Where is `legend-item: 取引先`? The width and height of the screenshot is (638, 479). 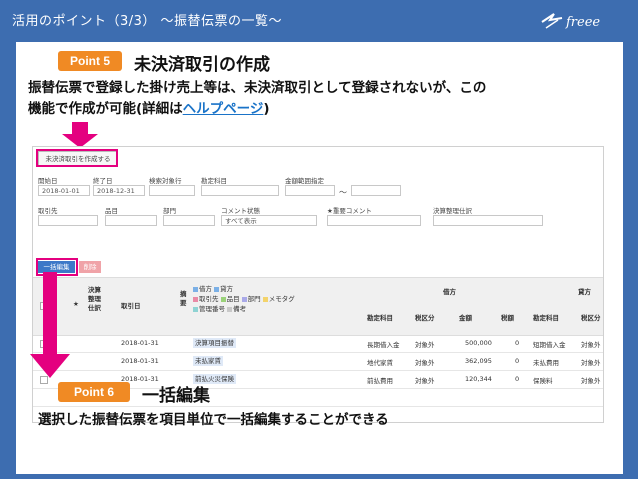 legend-item: 取引先 is located at coordinates (206, 299).